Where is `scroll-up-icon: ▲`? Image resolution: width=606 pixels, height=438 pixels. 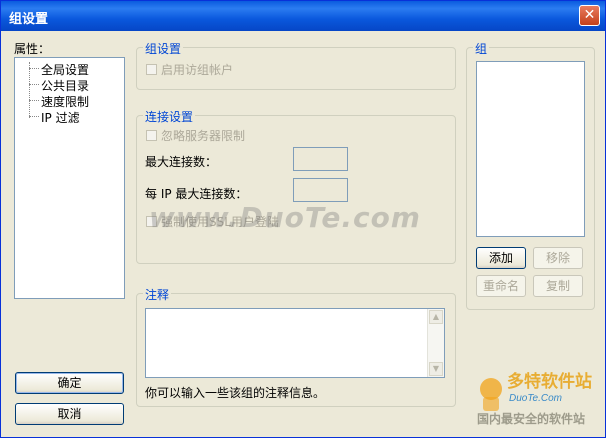
scroll-up-icon: ▲ is located at coordinates (436, 317).